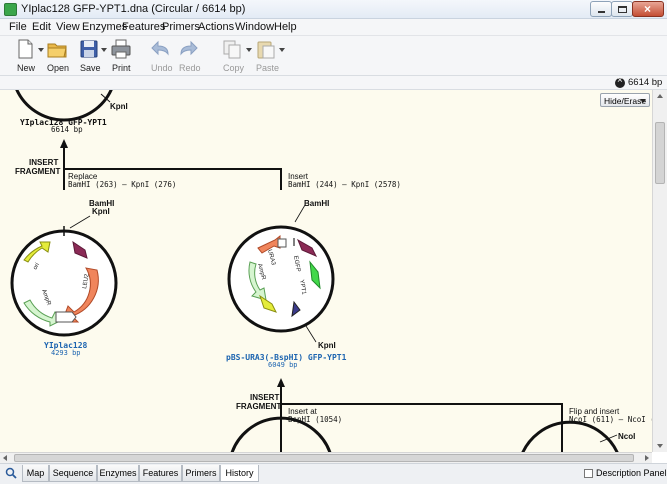 Image resolution: width=667 pixels, height=484 pixels. Describe the element at coordinates (160, 48) in the screenshot. I see `undo-arrow-icon` at that location.